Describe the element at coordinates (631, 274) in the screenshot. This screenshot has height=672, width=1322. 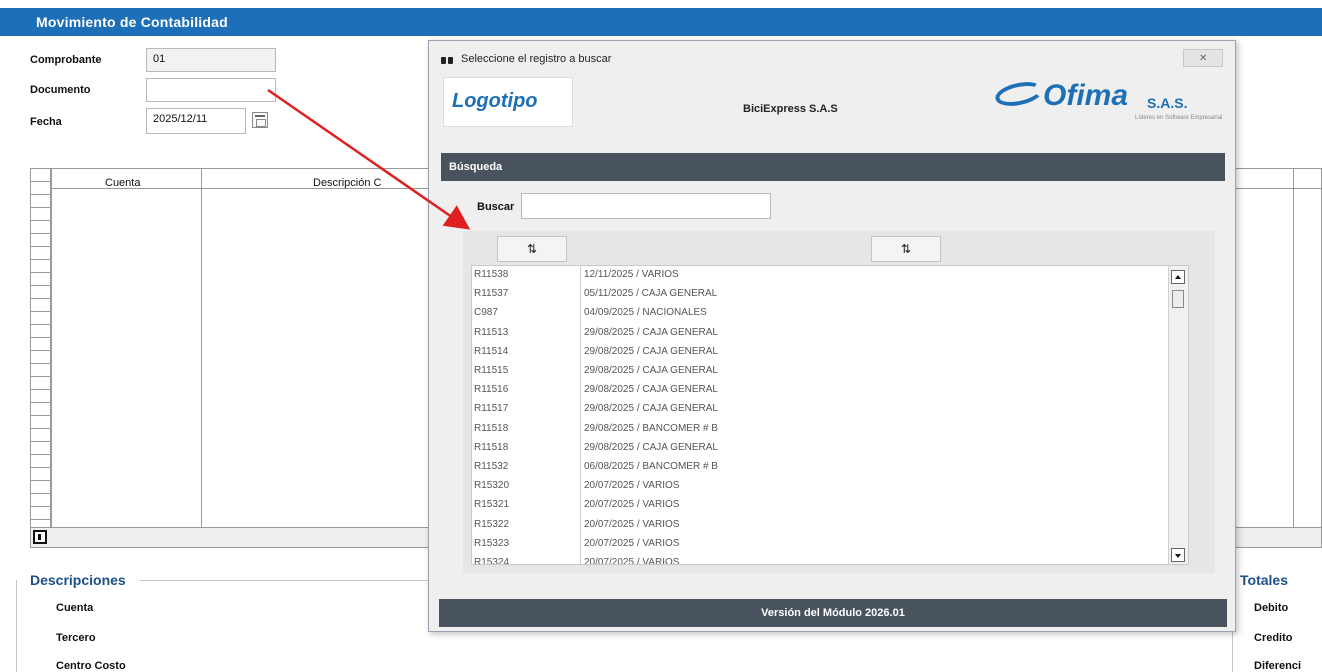
I see `result-description: 12/11/2025 / VARIOS` at that location.